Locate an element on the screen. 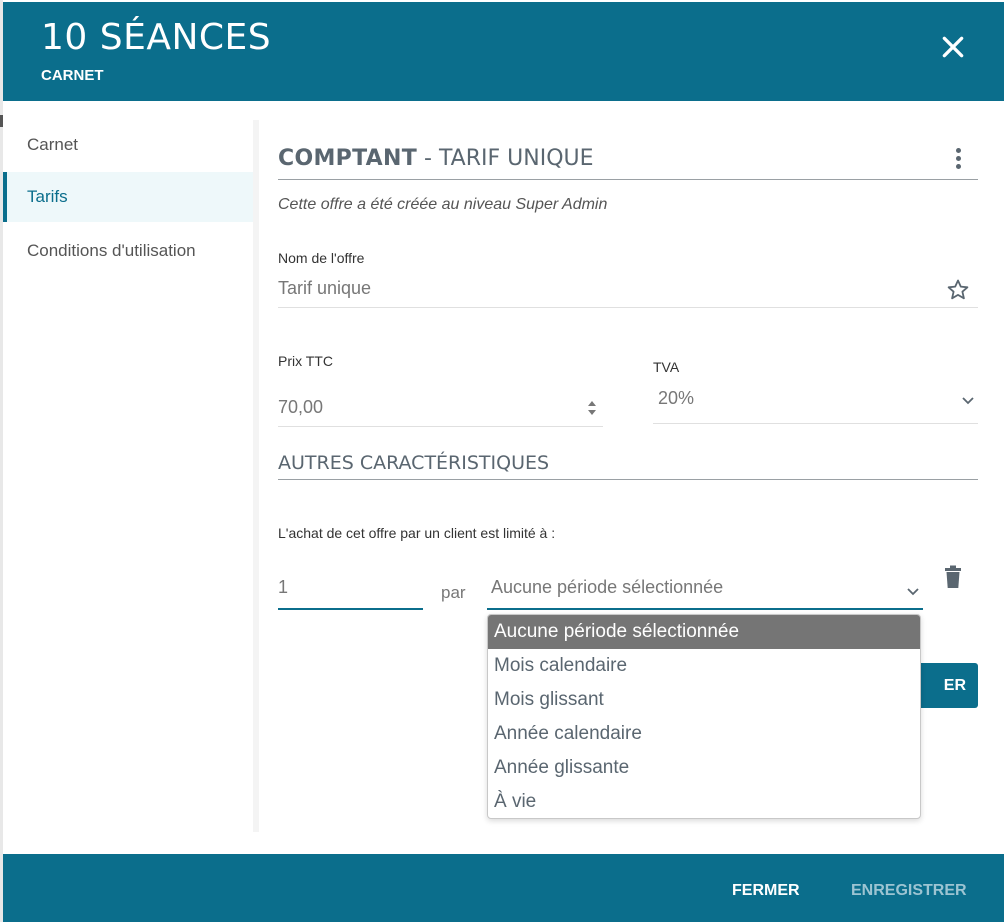 Image resolution: width=1005 pixels, height=922 pixels. dropdown-option: Mois calendaire is located at coordinates (704, 666).